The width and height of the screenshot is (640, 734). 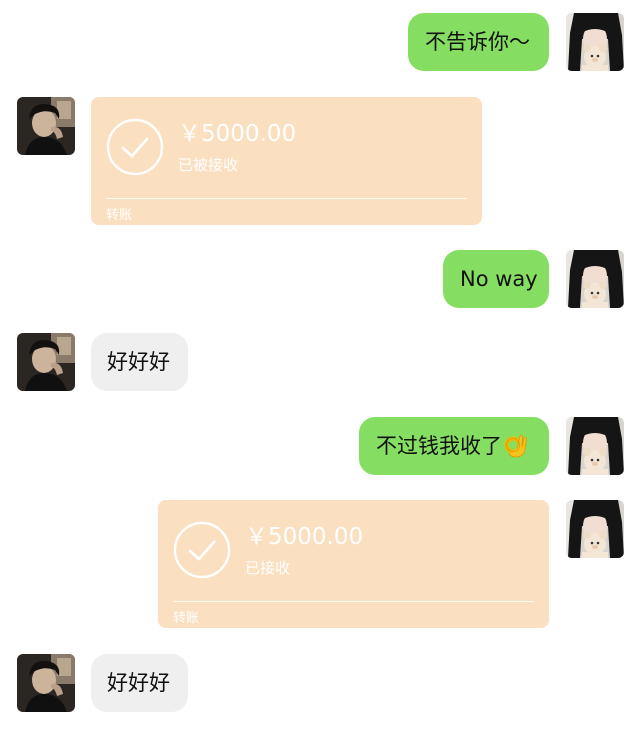 I want to click on message-text: 不告诉你～, so click(x=477, y=42).